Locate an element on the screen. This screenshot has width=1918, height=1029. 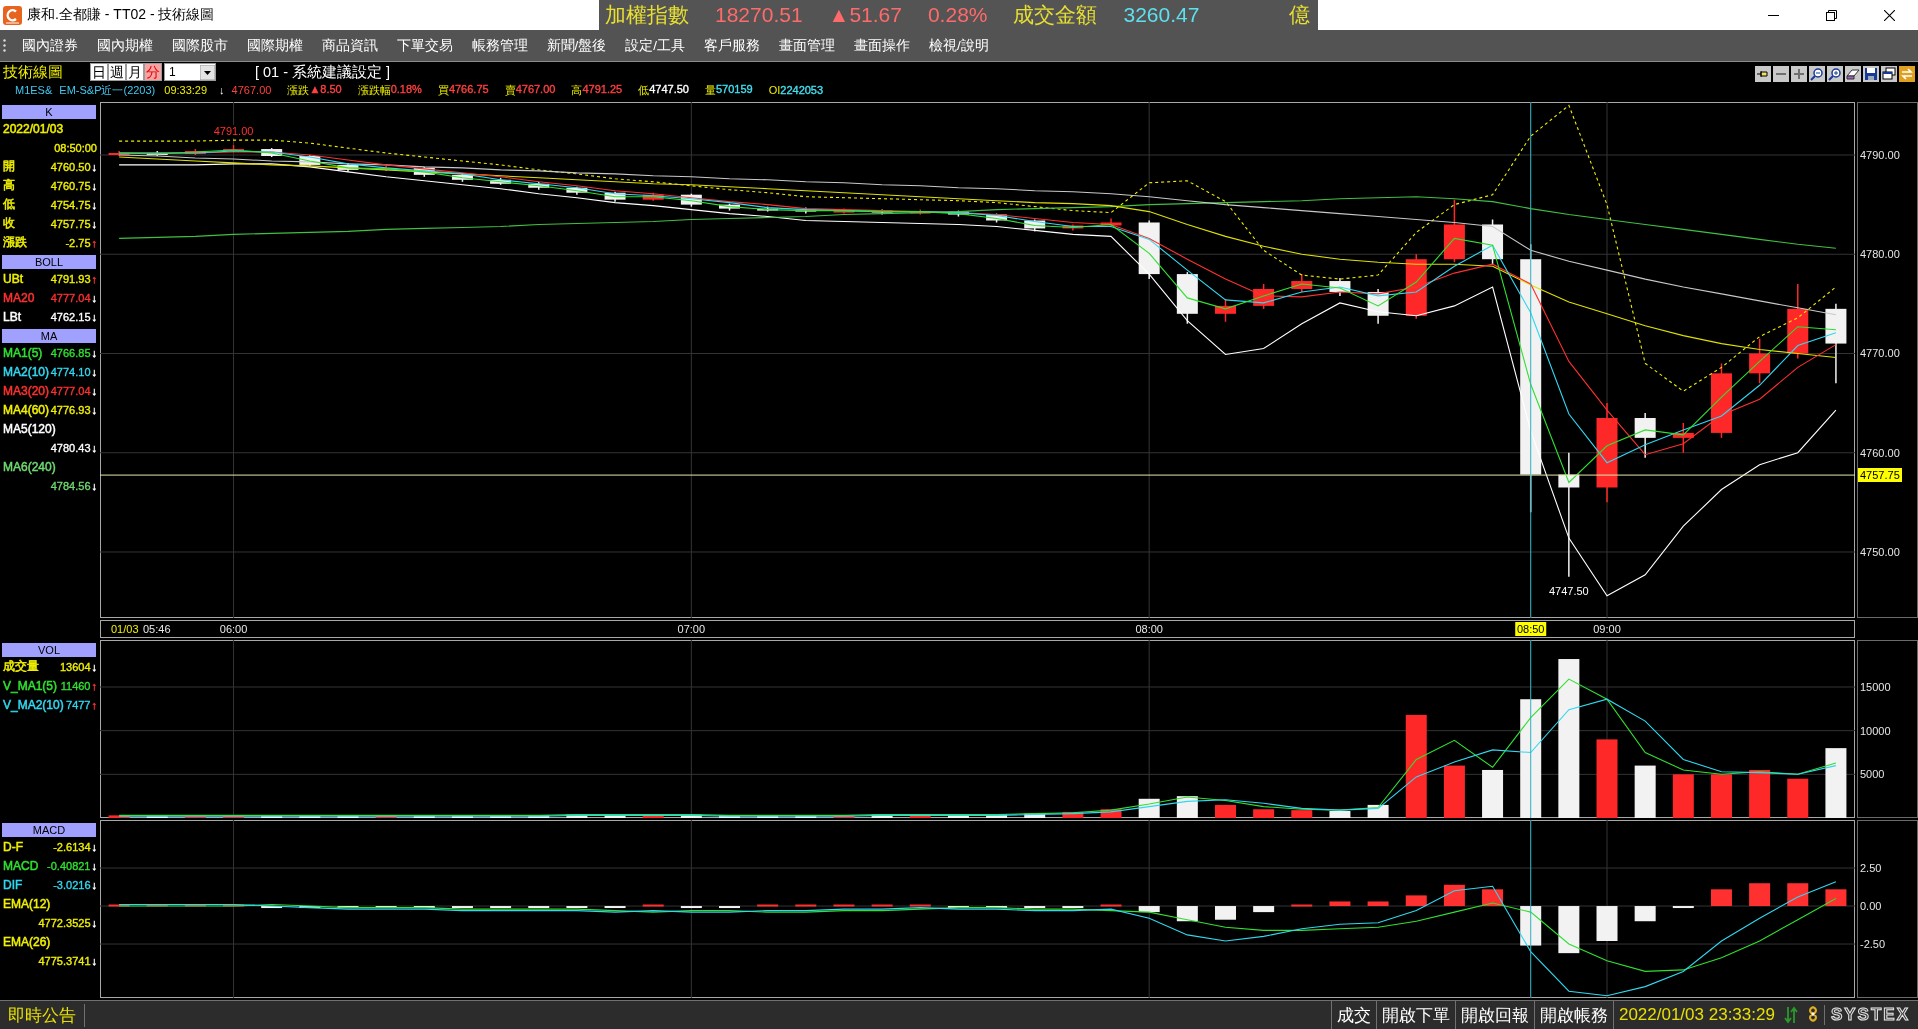
axis-label: 15000 is located at coordinates (1875, 687).